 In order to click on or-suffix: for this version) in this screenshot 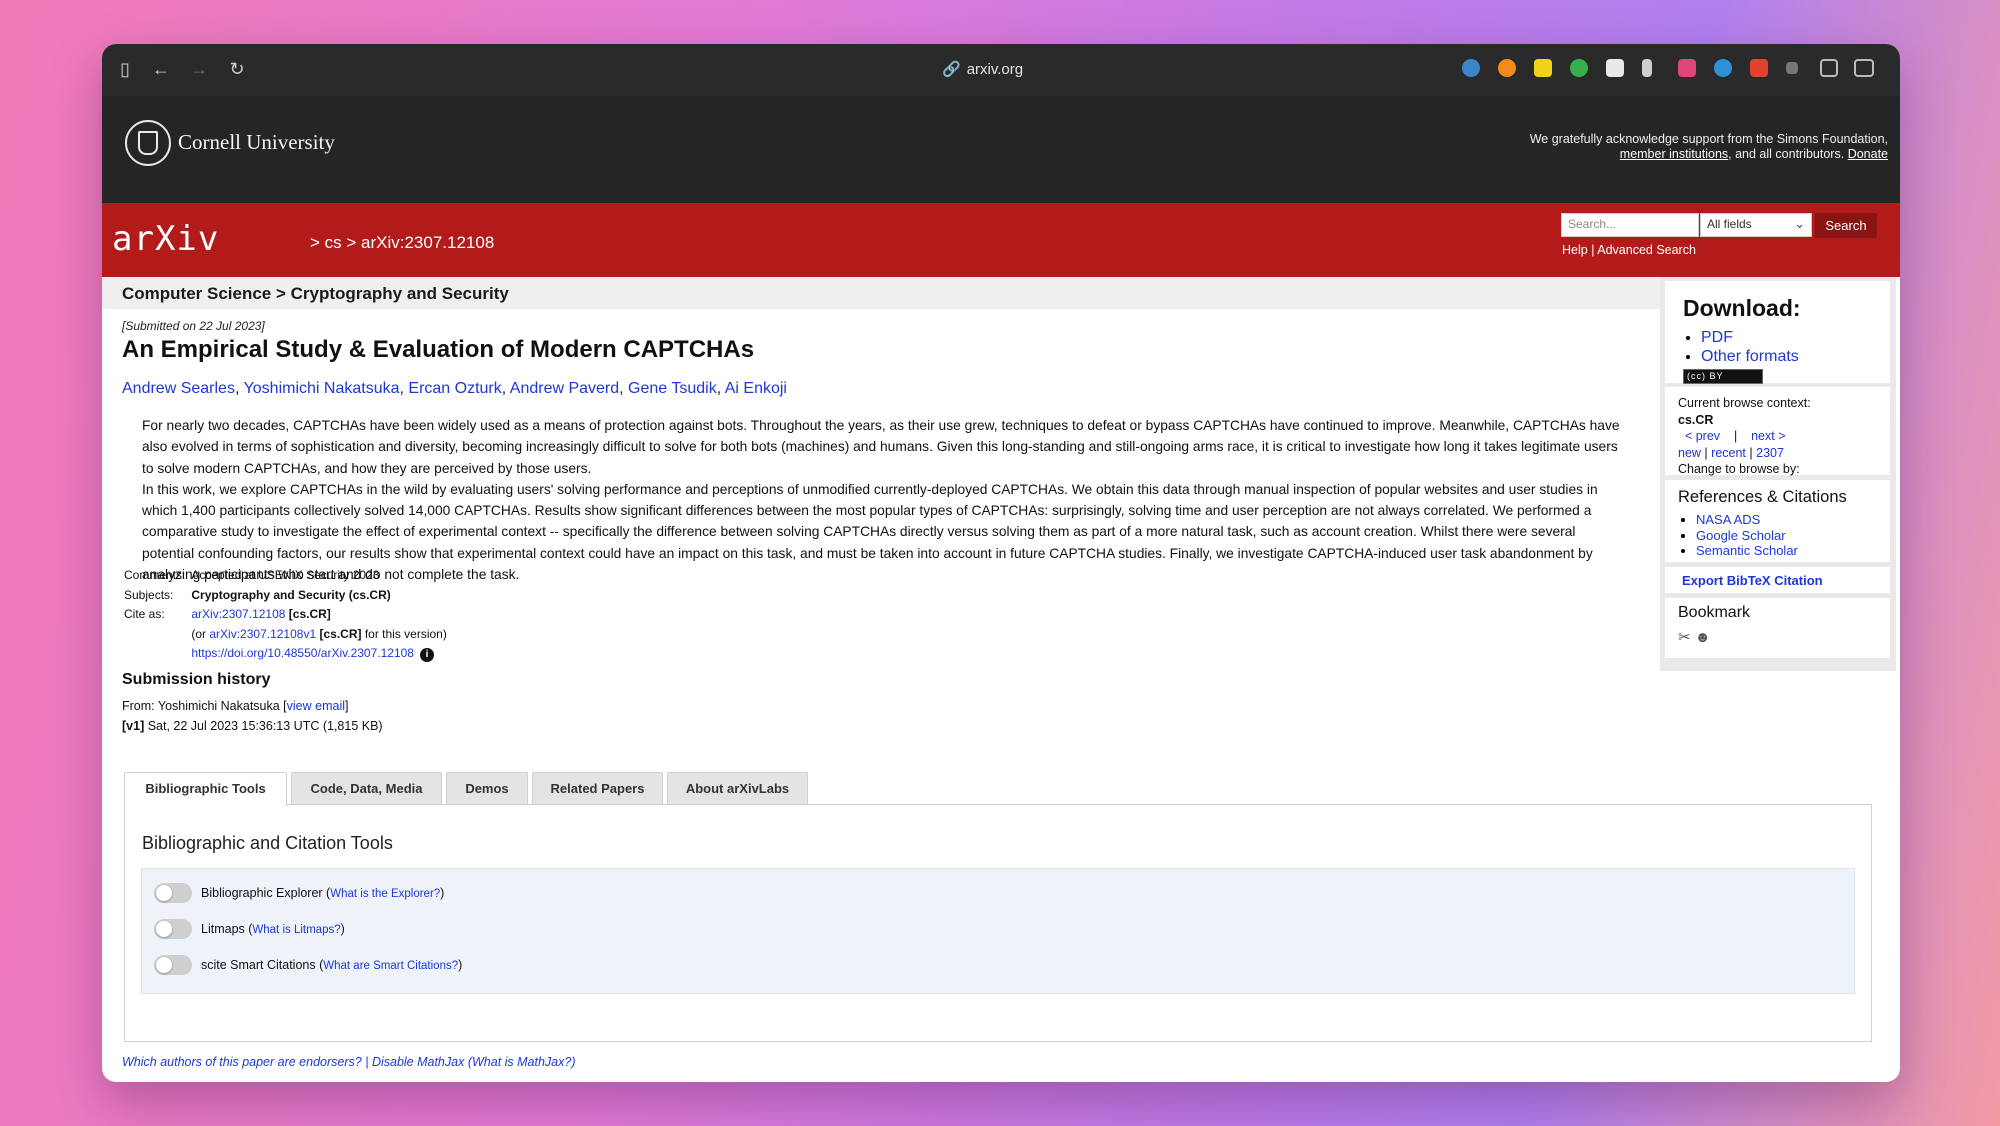, I will do `click(405, 633)`.